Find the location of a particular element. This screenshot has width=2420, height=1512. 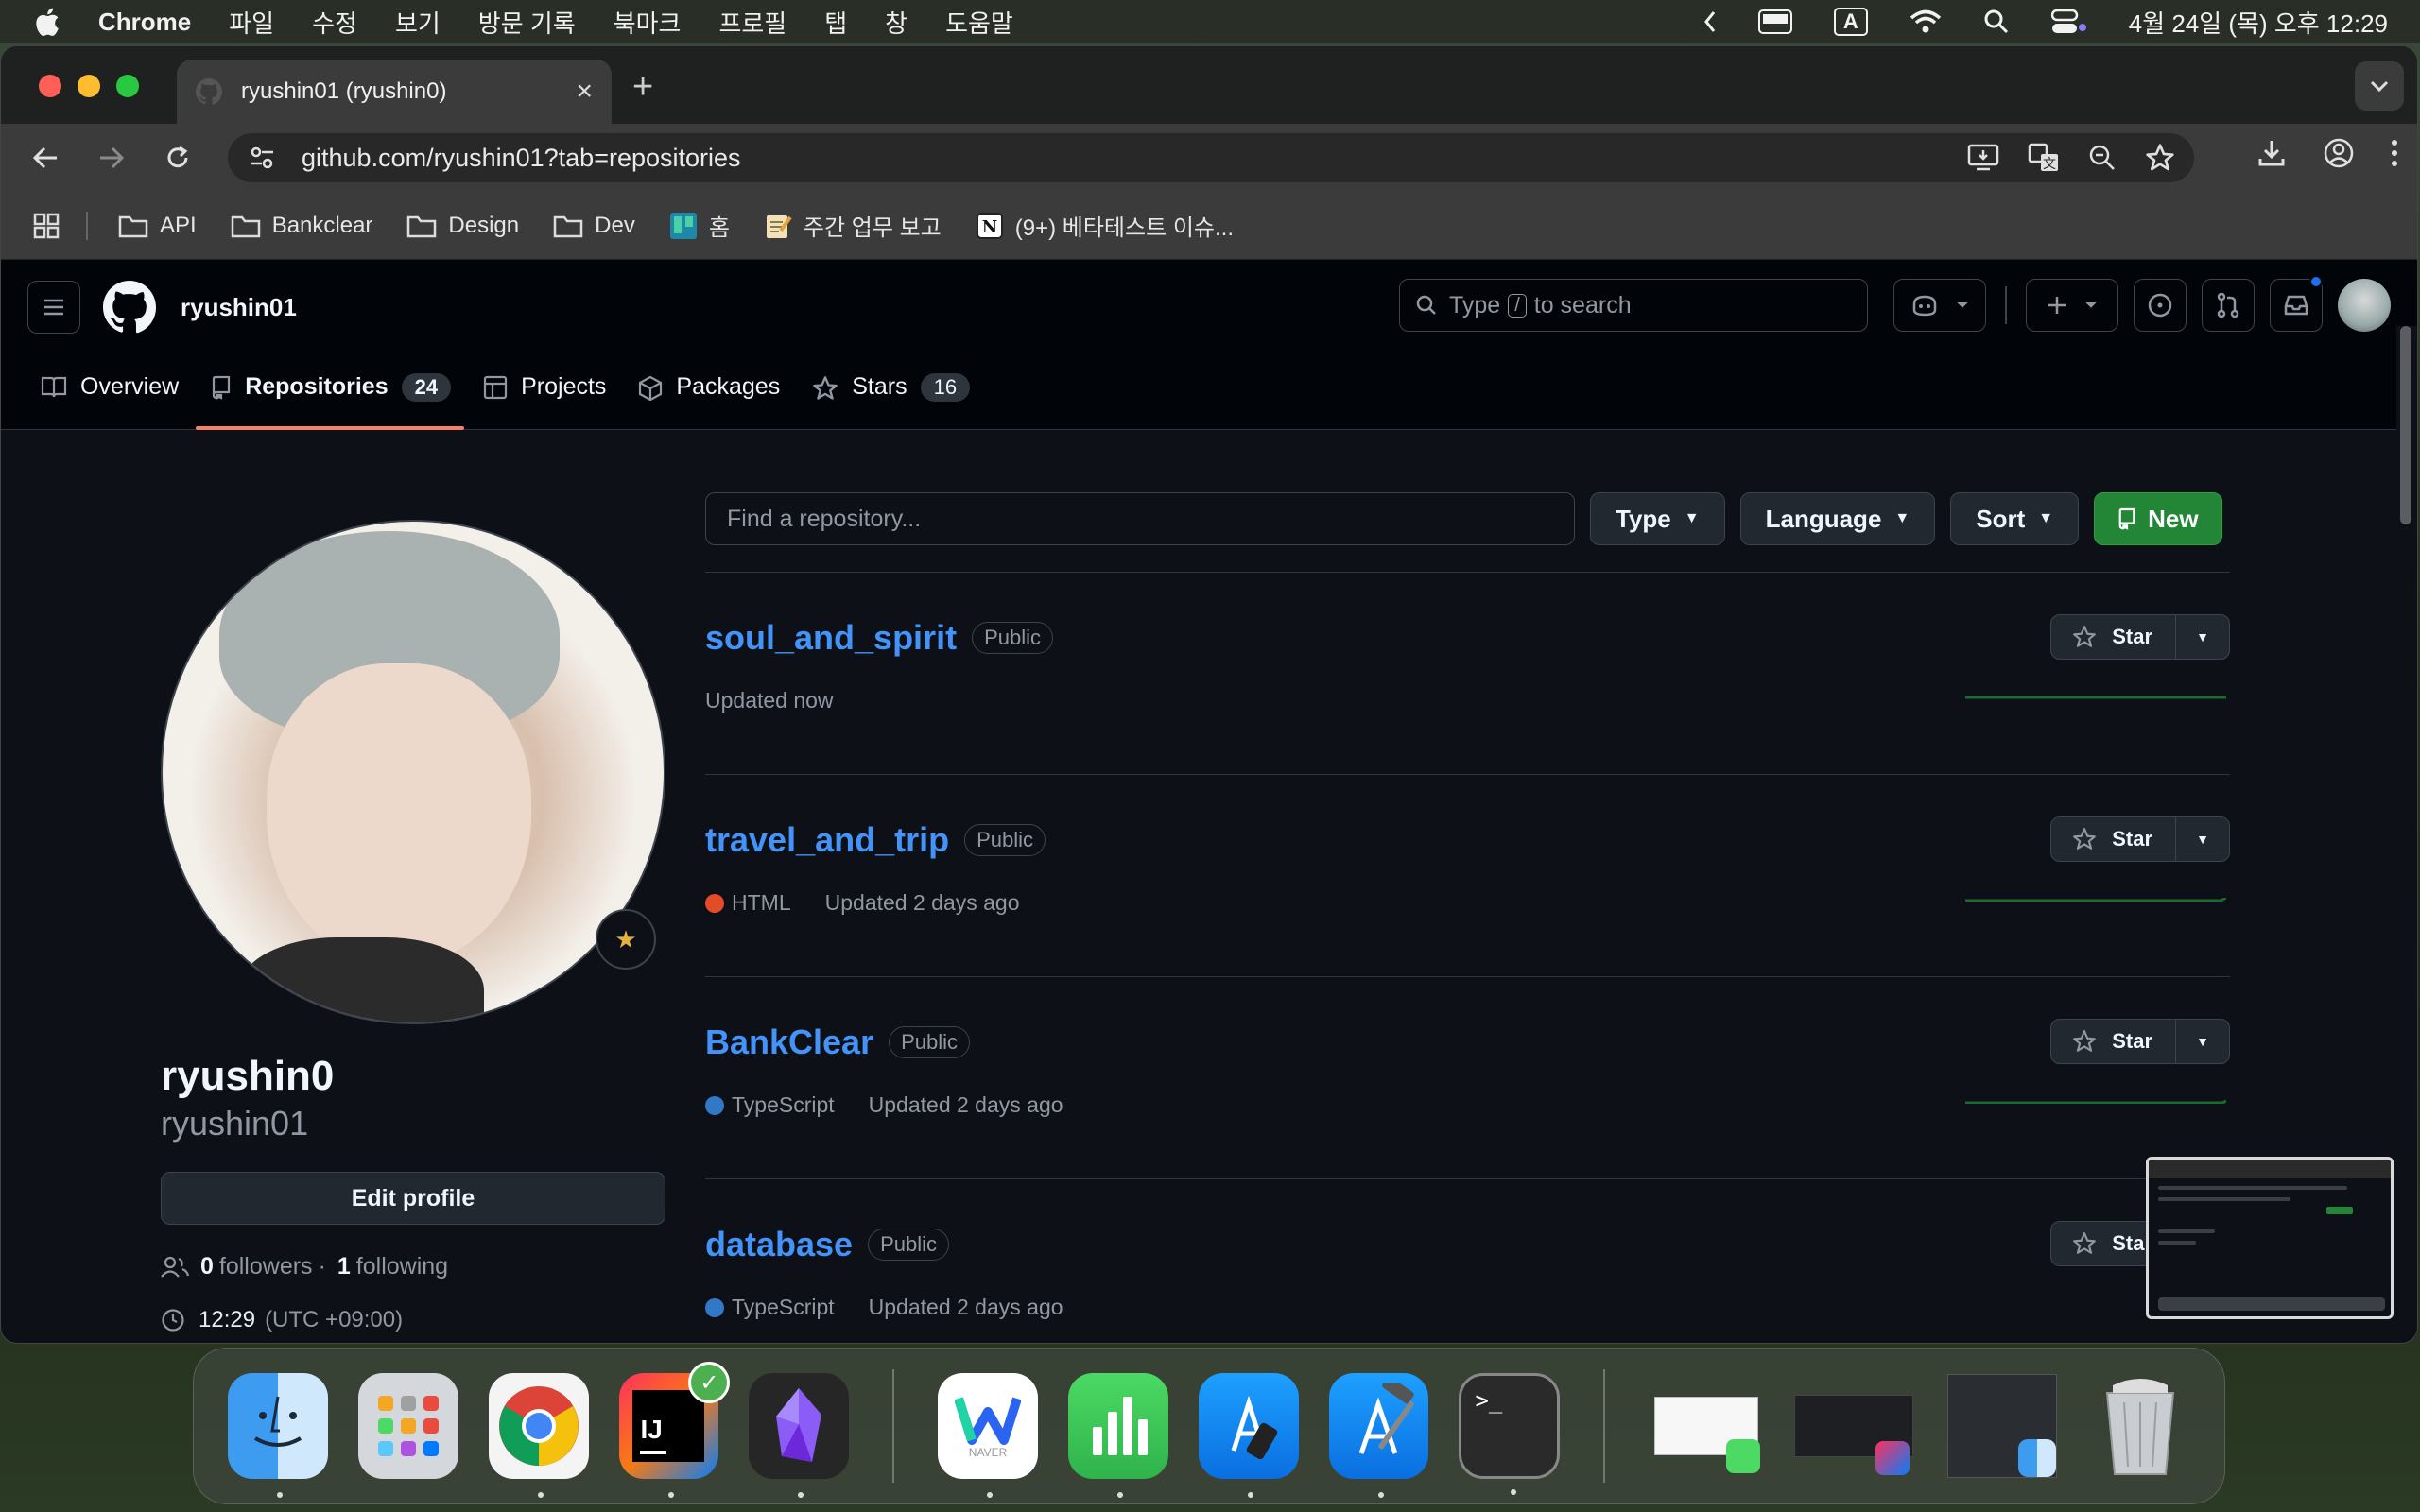

download-icon is located at coordinates (2271, 153).